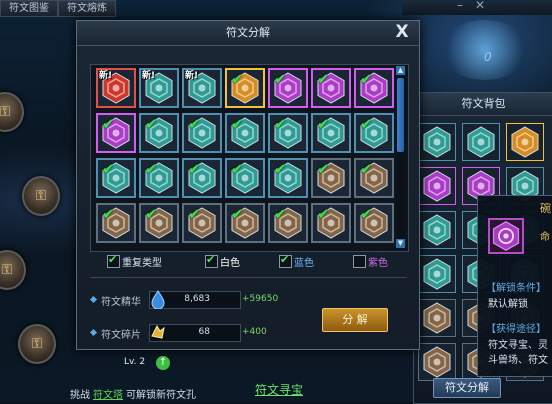  I want to click on essence-value: 8,683, so click(197, 299).